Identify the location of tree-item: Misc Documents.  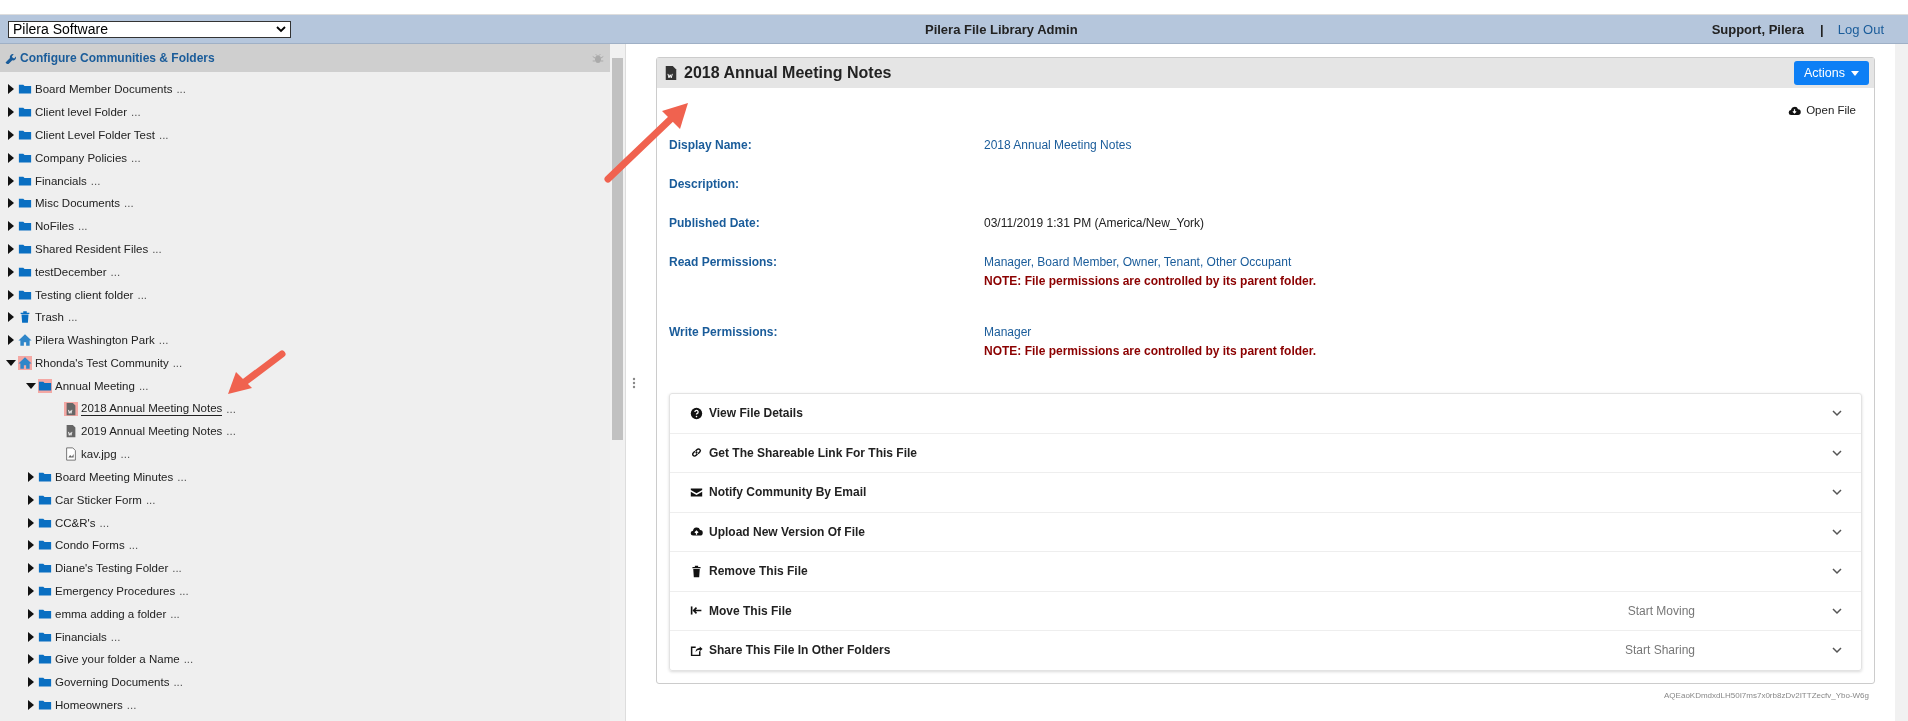
(77, 203).